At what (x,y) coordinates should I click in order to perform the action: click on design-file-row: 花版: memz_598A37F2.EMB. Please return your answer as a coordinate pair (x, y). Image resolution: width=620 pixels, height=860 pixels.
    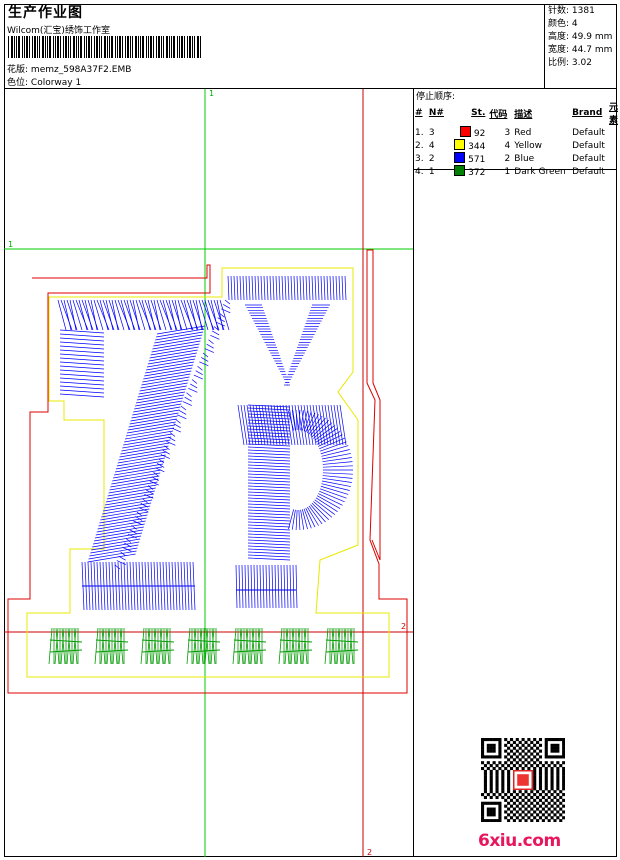
    Looking at the image, I should click on (69, 68).